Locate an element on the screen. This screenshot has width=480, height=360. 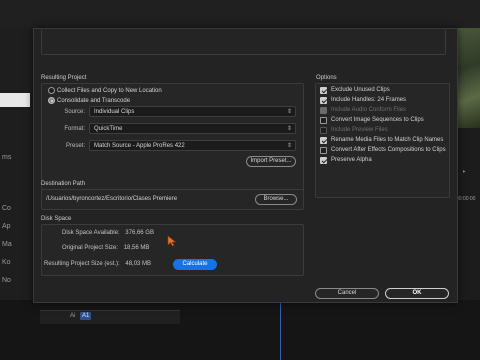
track-header-cell: Ai is located at coordinates (72, 316).